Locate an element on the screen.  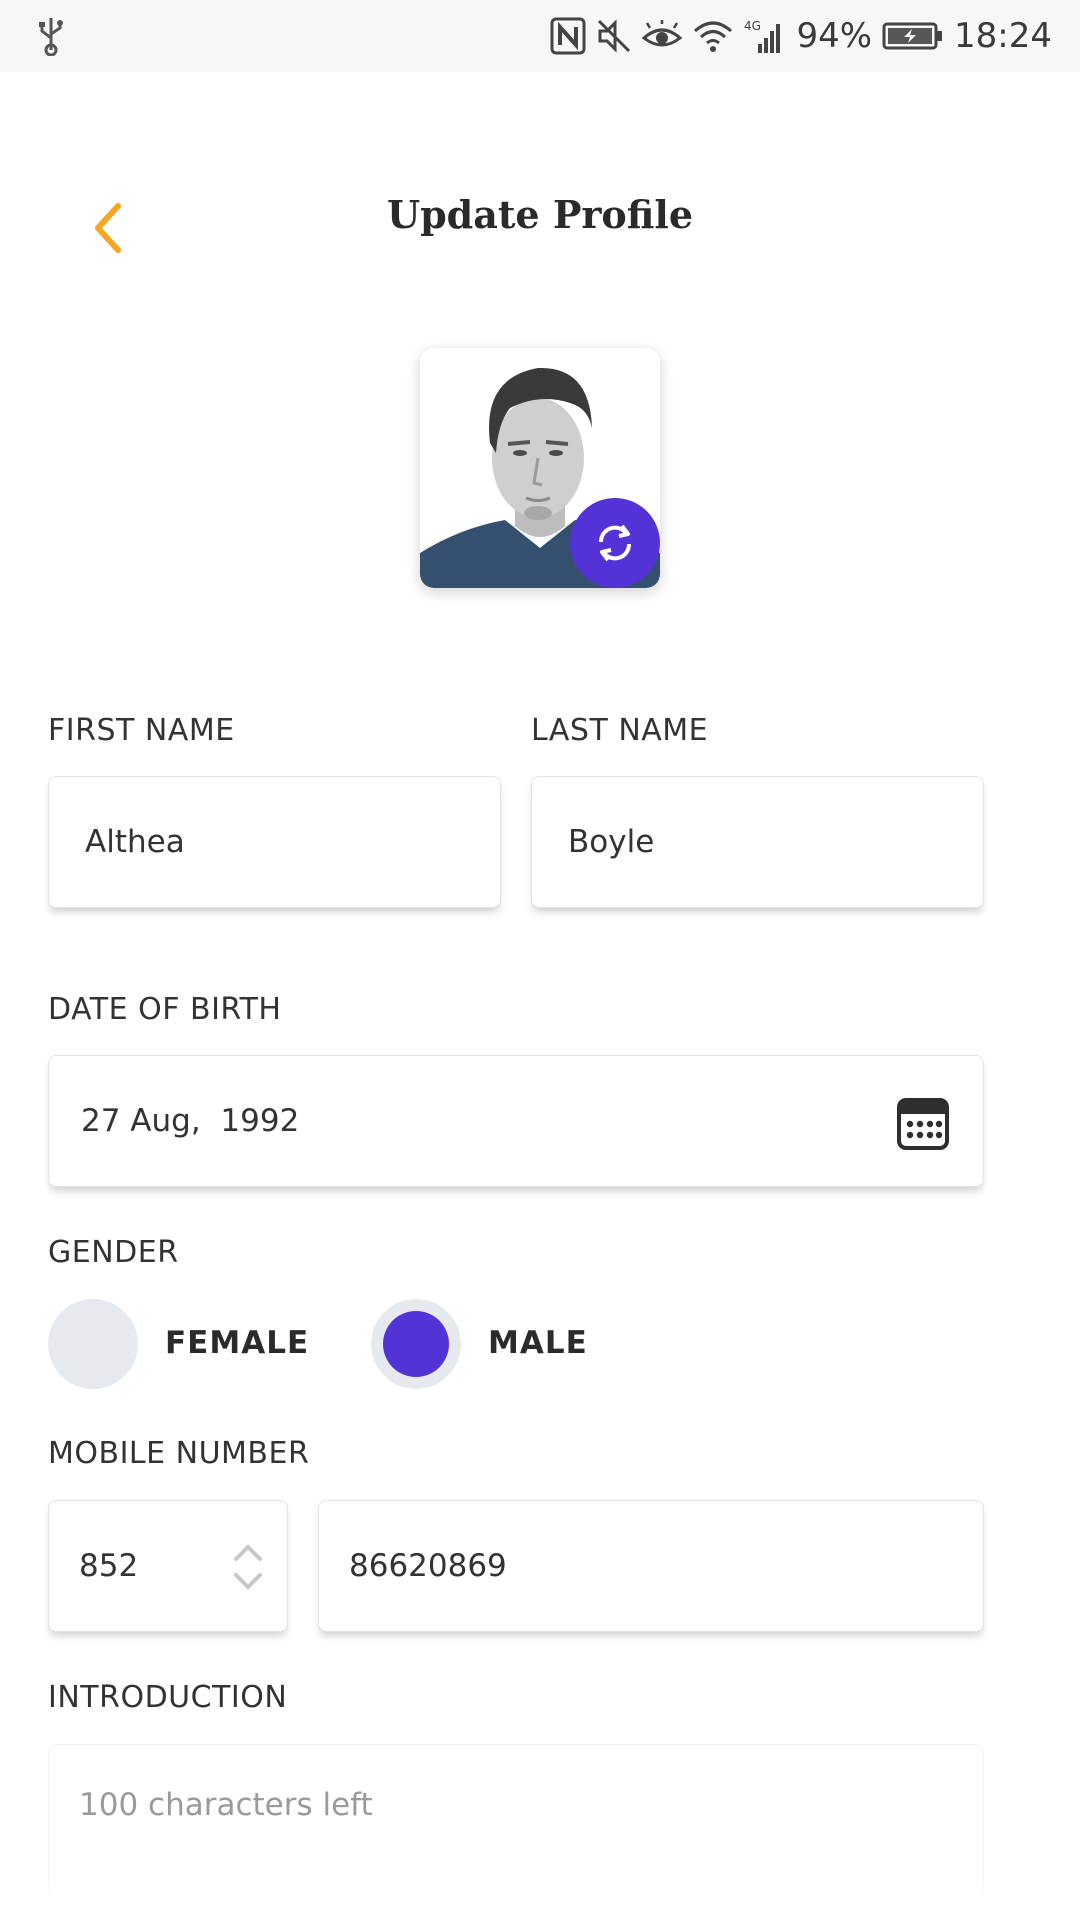
female-label: FEMALE is located at coordinates (237, 1343).